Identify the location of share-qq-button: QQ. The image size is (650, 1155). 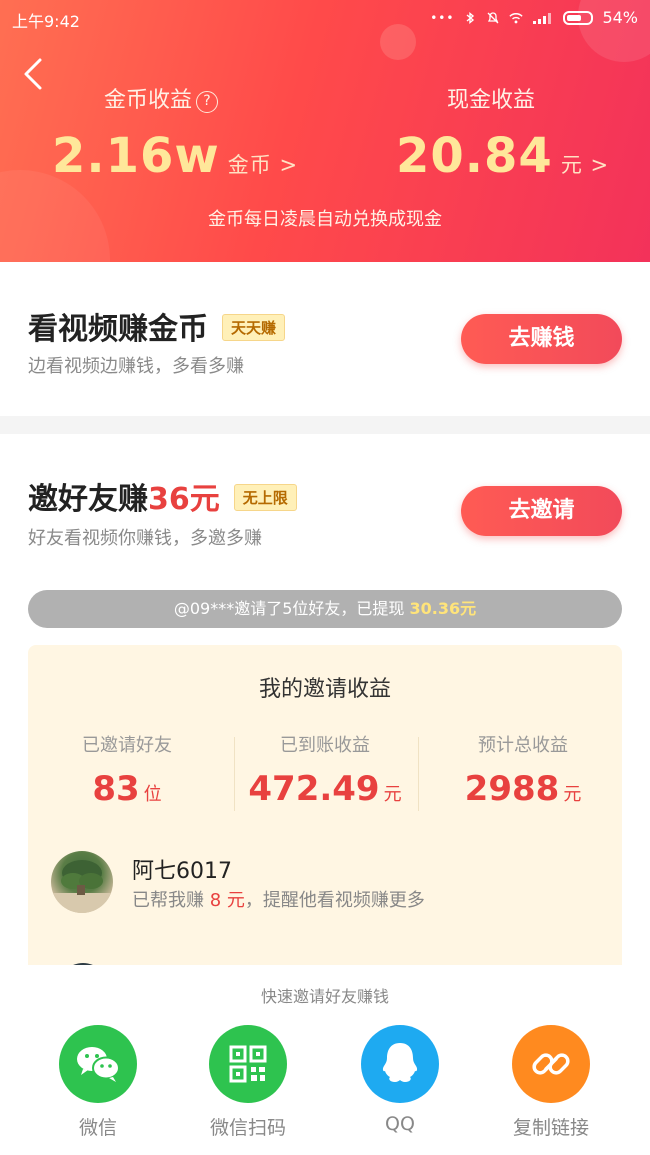
(400, 1080).